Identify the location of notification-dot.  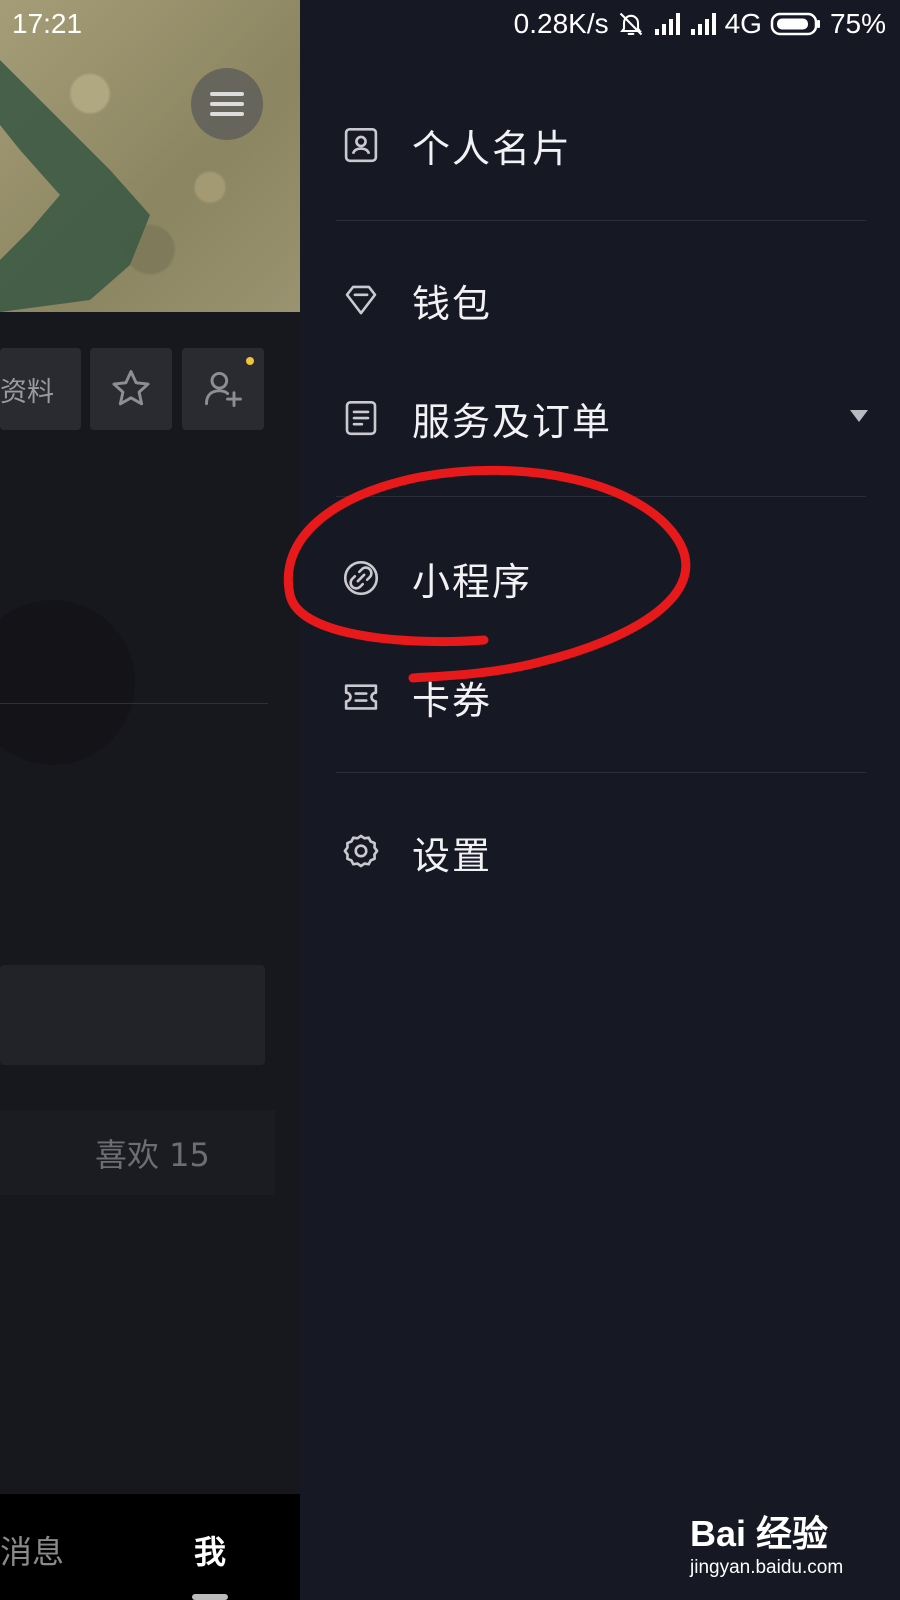
(250, 361).